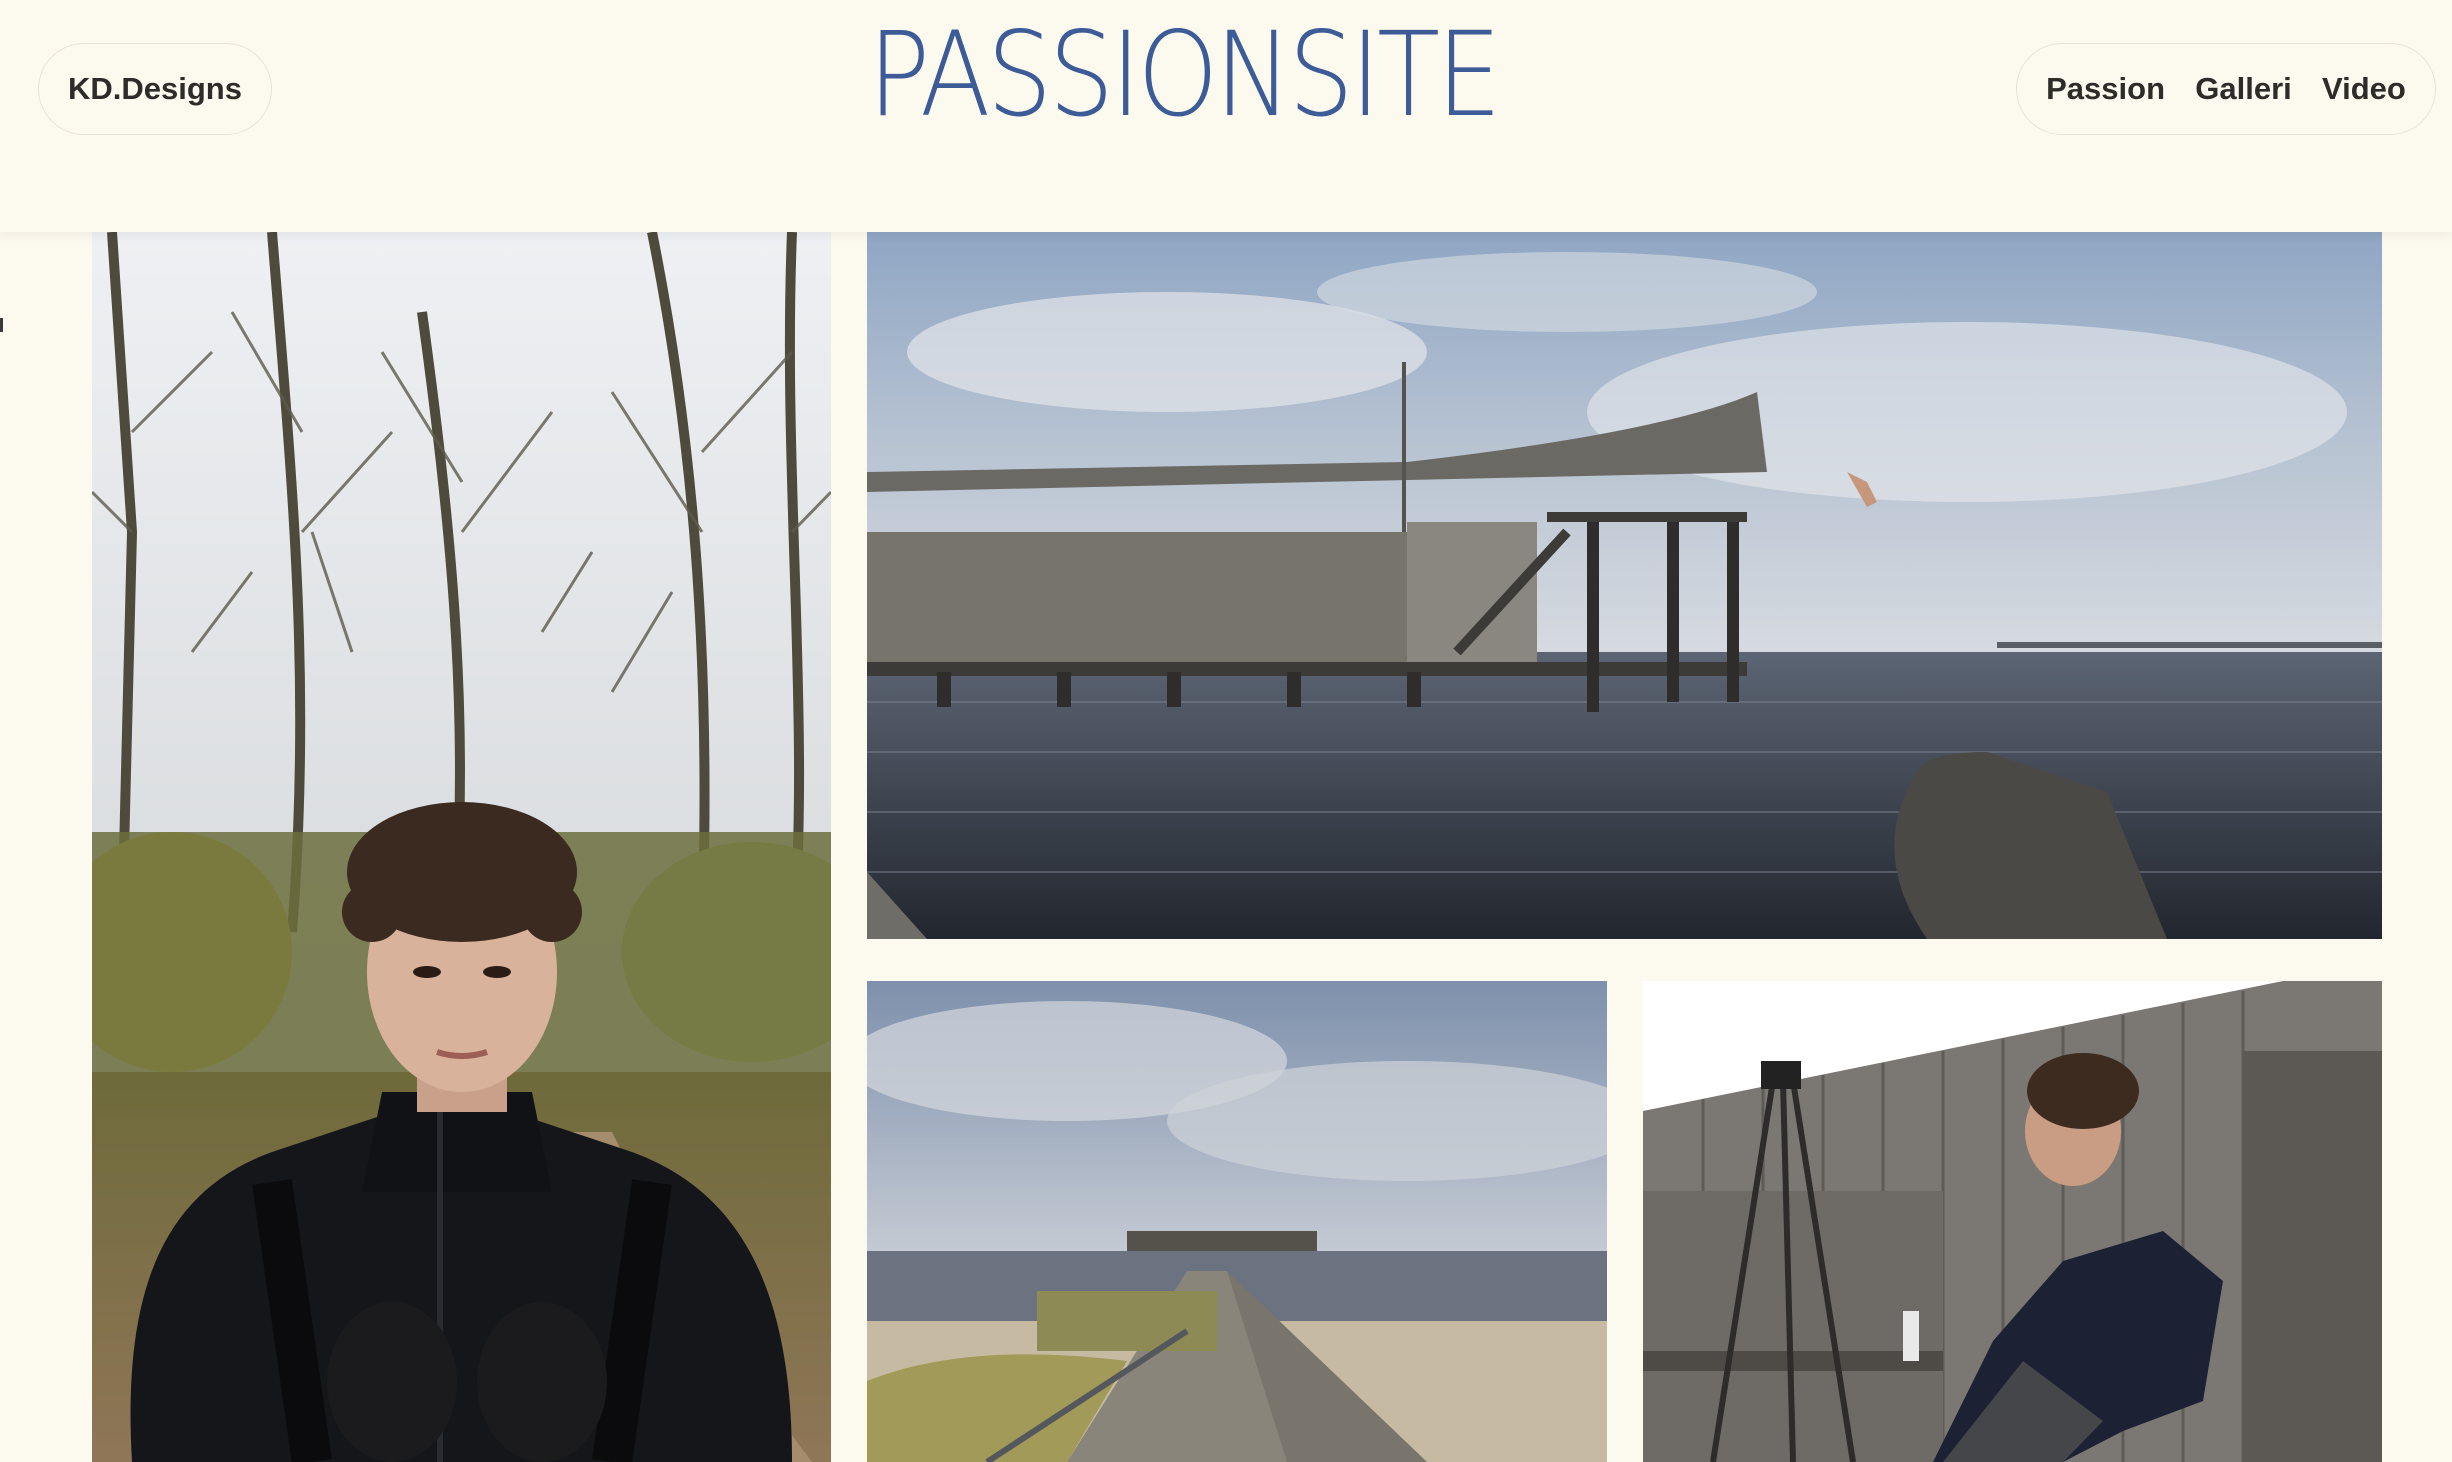 This screenshot has width=2452, height=1462. I want to click on main-nav: Passion Galleri Video, so click(2226, 89).